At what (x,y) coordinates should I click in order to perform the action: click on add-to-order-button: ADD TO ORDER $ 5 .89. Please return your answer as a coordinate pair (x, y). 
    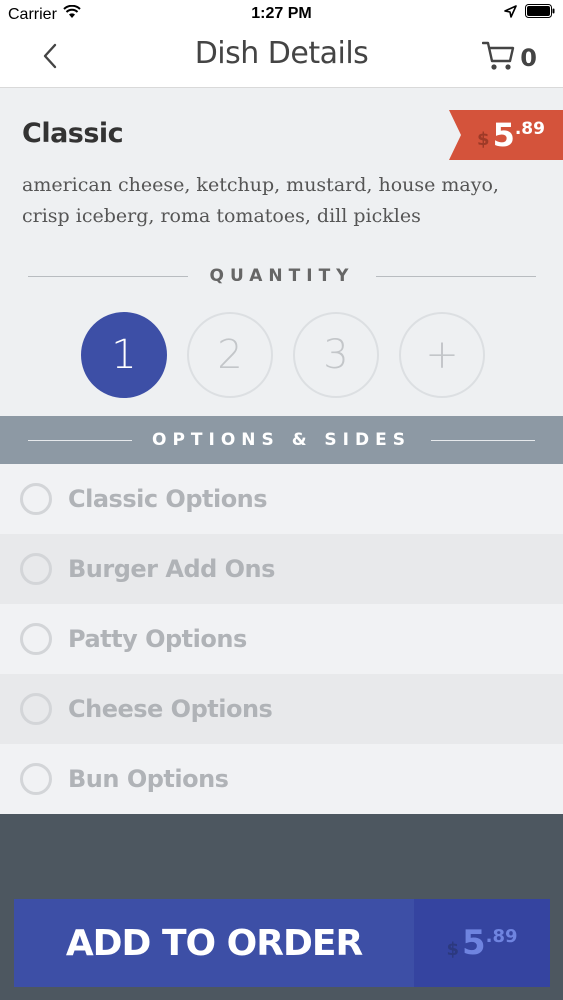
    Looking at the image, I should click on (282, 943).